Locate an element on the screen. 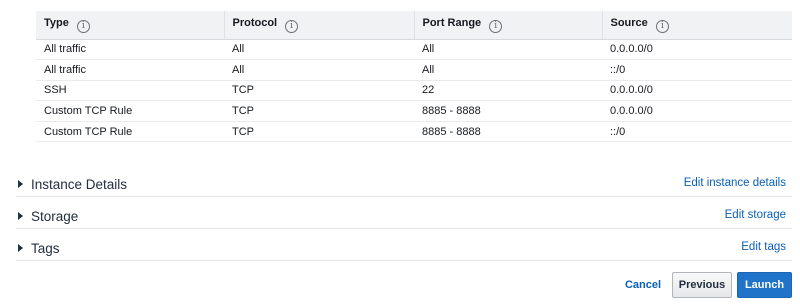  edit-tags-link: Edit tags is located at coordinates (763, 247).